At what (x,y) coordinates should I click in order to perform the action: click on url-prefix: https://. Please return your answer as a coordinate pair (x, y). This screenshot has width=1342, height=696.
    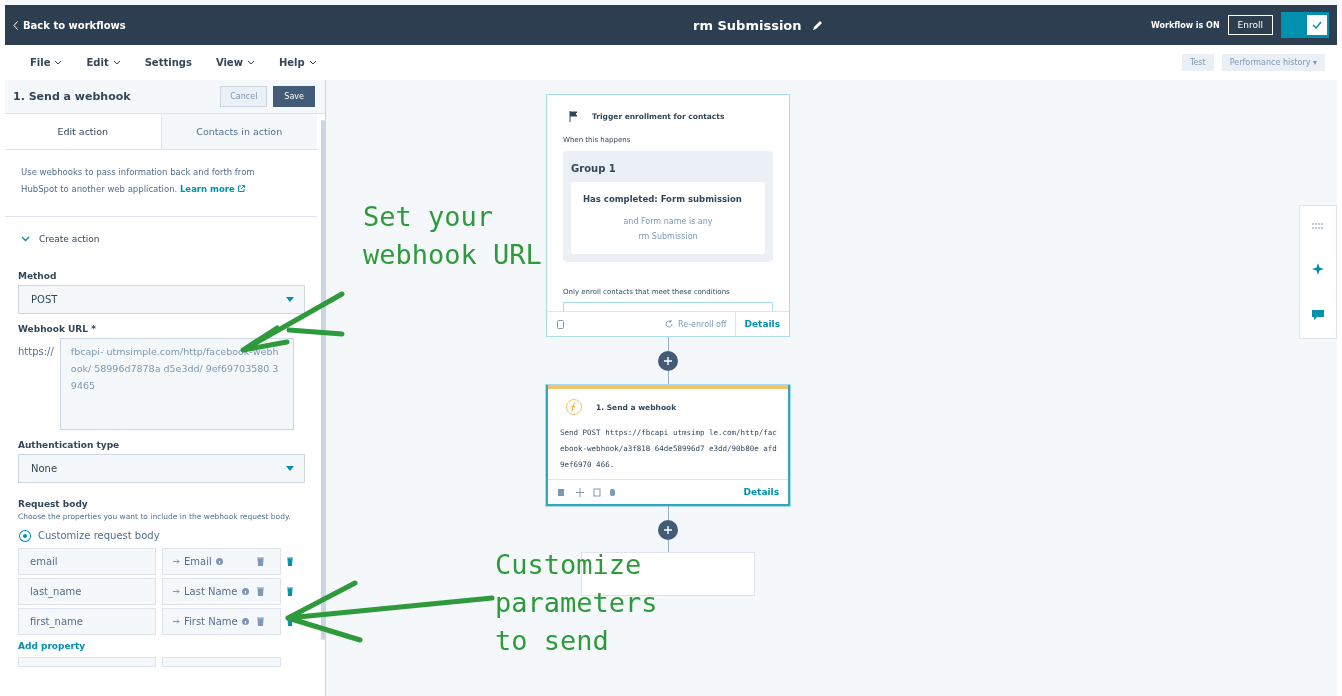
    Looking at the image, I should click on (36, 351).